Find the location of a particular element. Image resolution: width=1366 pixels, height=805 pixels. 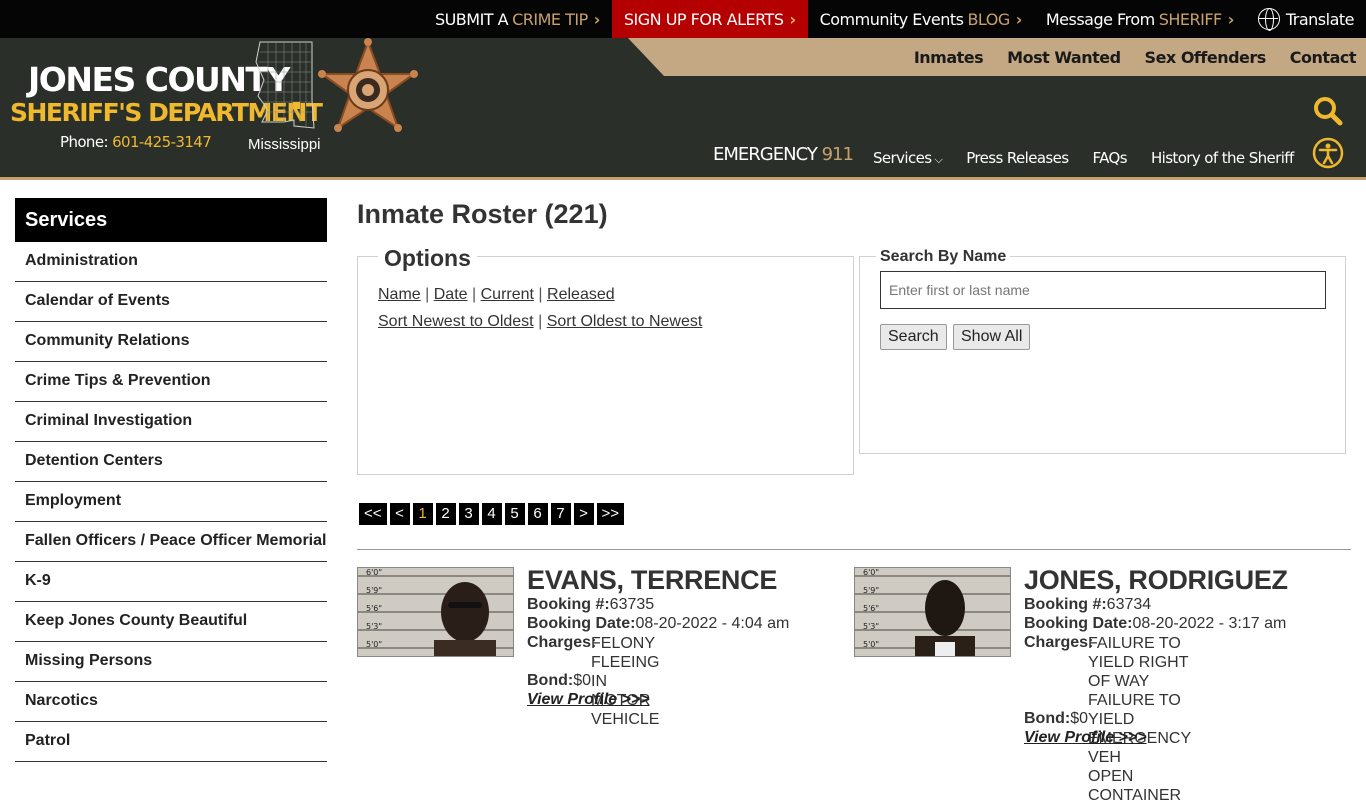

sidebar-item-crime-tips: Crime Tips & Prevention is located at coordinates (171, 382).